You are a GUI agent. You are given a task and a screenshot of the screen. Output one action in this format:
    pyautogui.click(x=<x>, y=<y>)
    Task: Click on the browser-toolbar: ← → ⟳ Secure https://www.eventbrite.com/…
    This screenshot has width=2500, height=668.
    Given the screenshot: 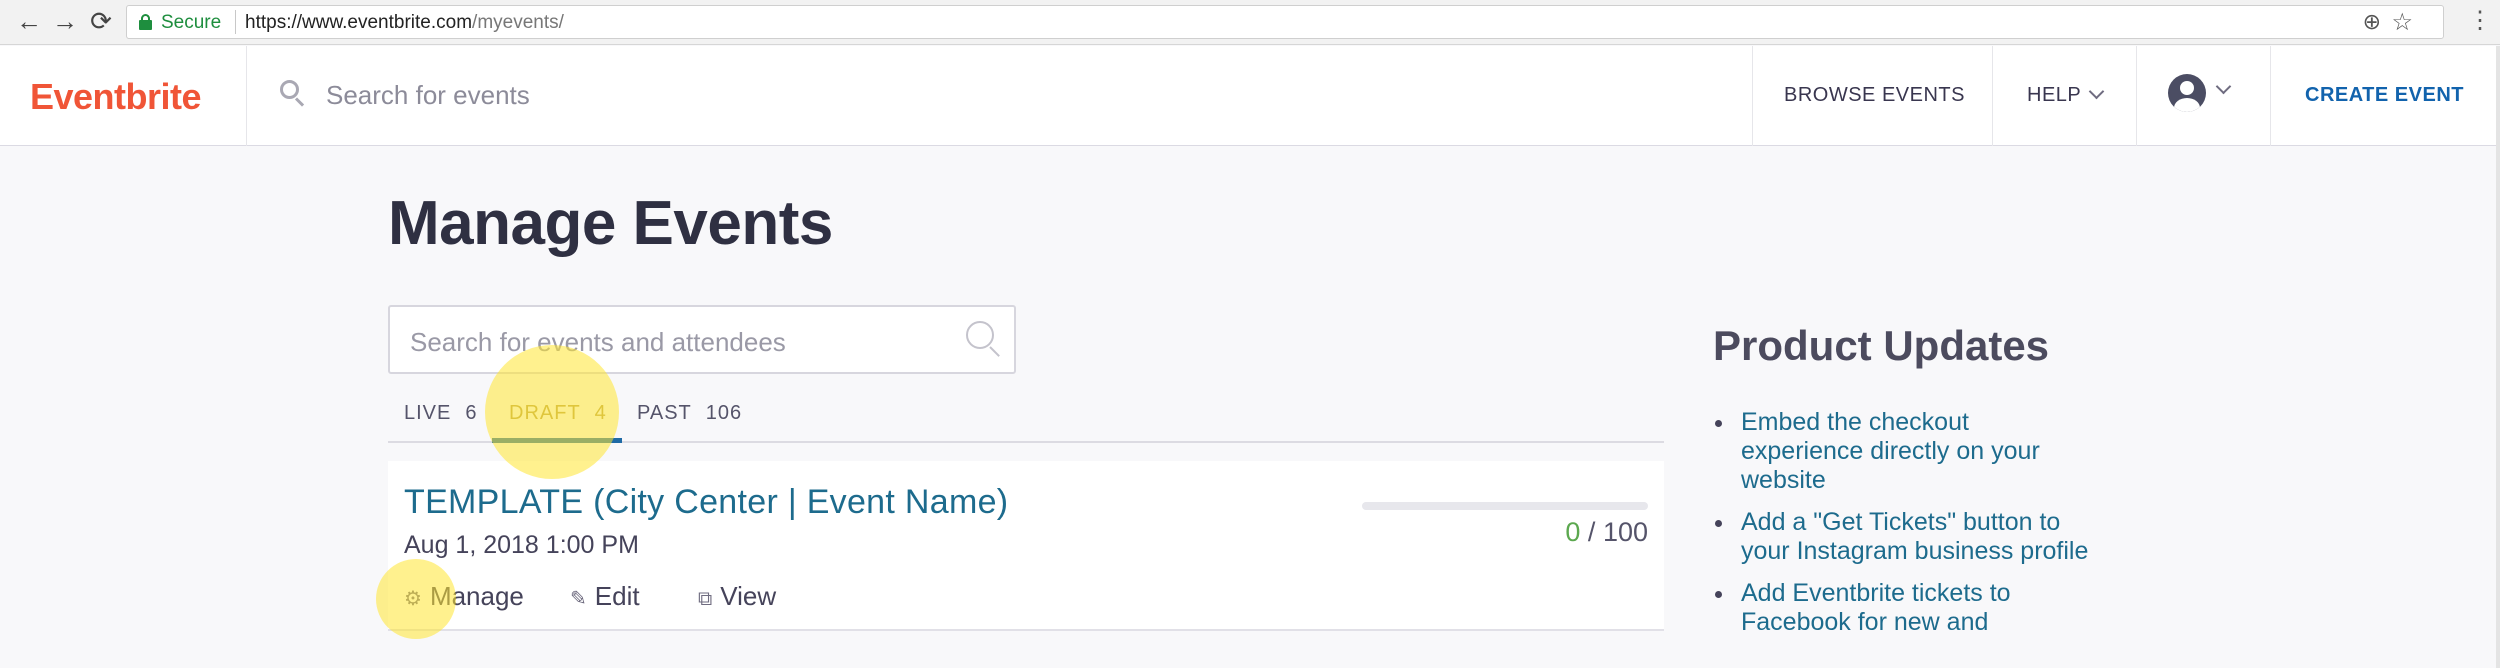 What is the action you would take?
    pyautogui.click(x=1250, y=22)
    